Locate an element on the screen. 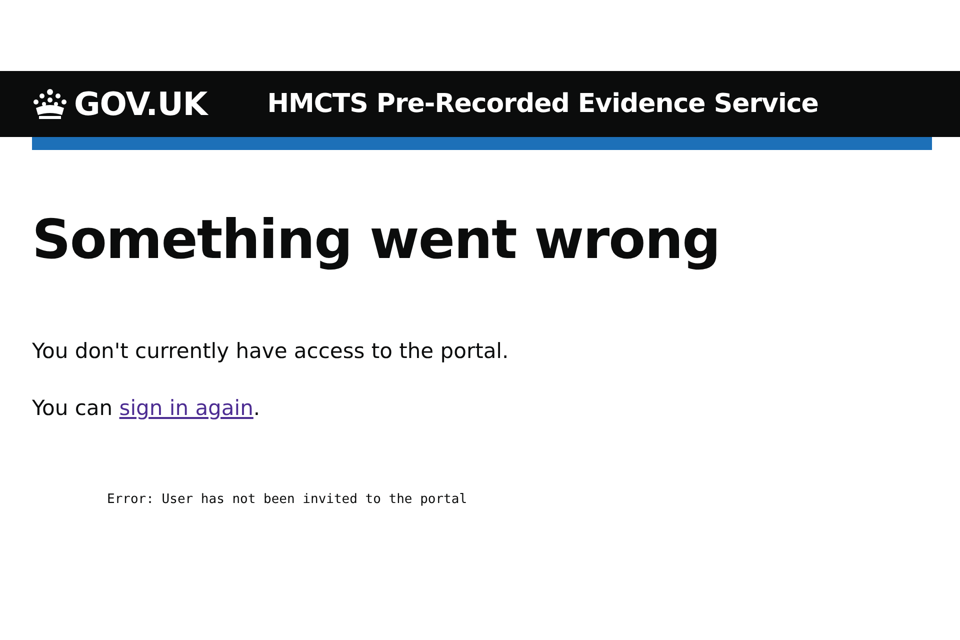 The height and width of the screenshot is (640, 960). sign-in-link: sign in again is located at coordinates (186, 408).